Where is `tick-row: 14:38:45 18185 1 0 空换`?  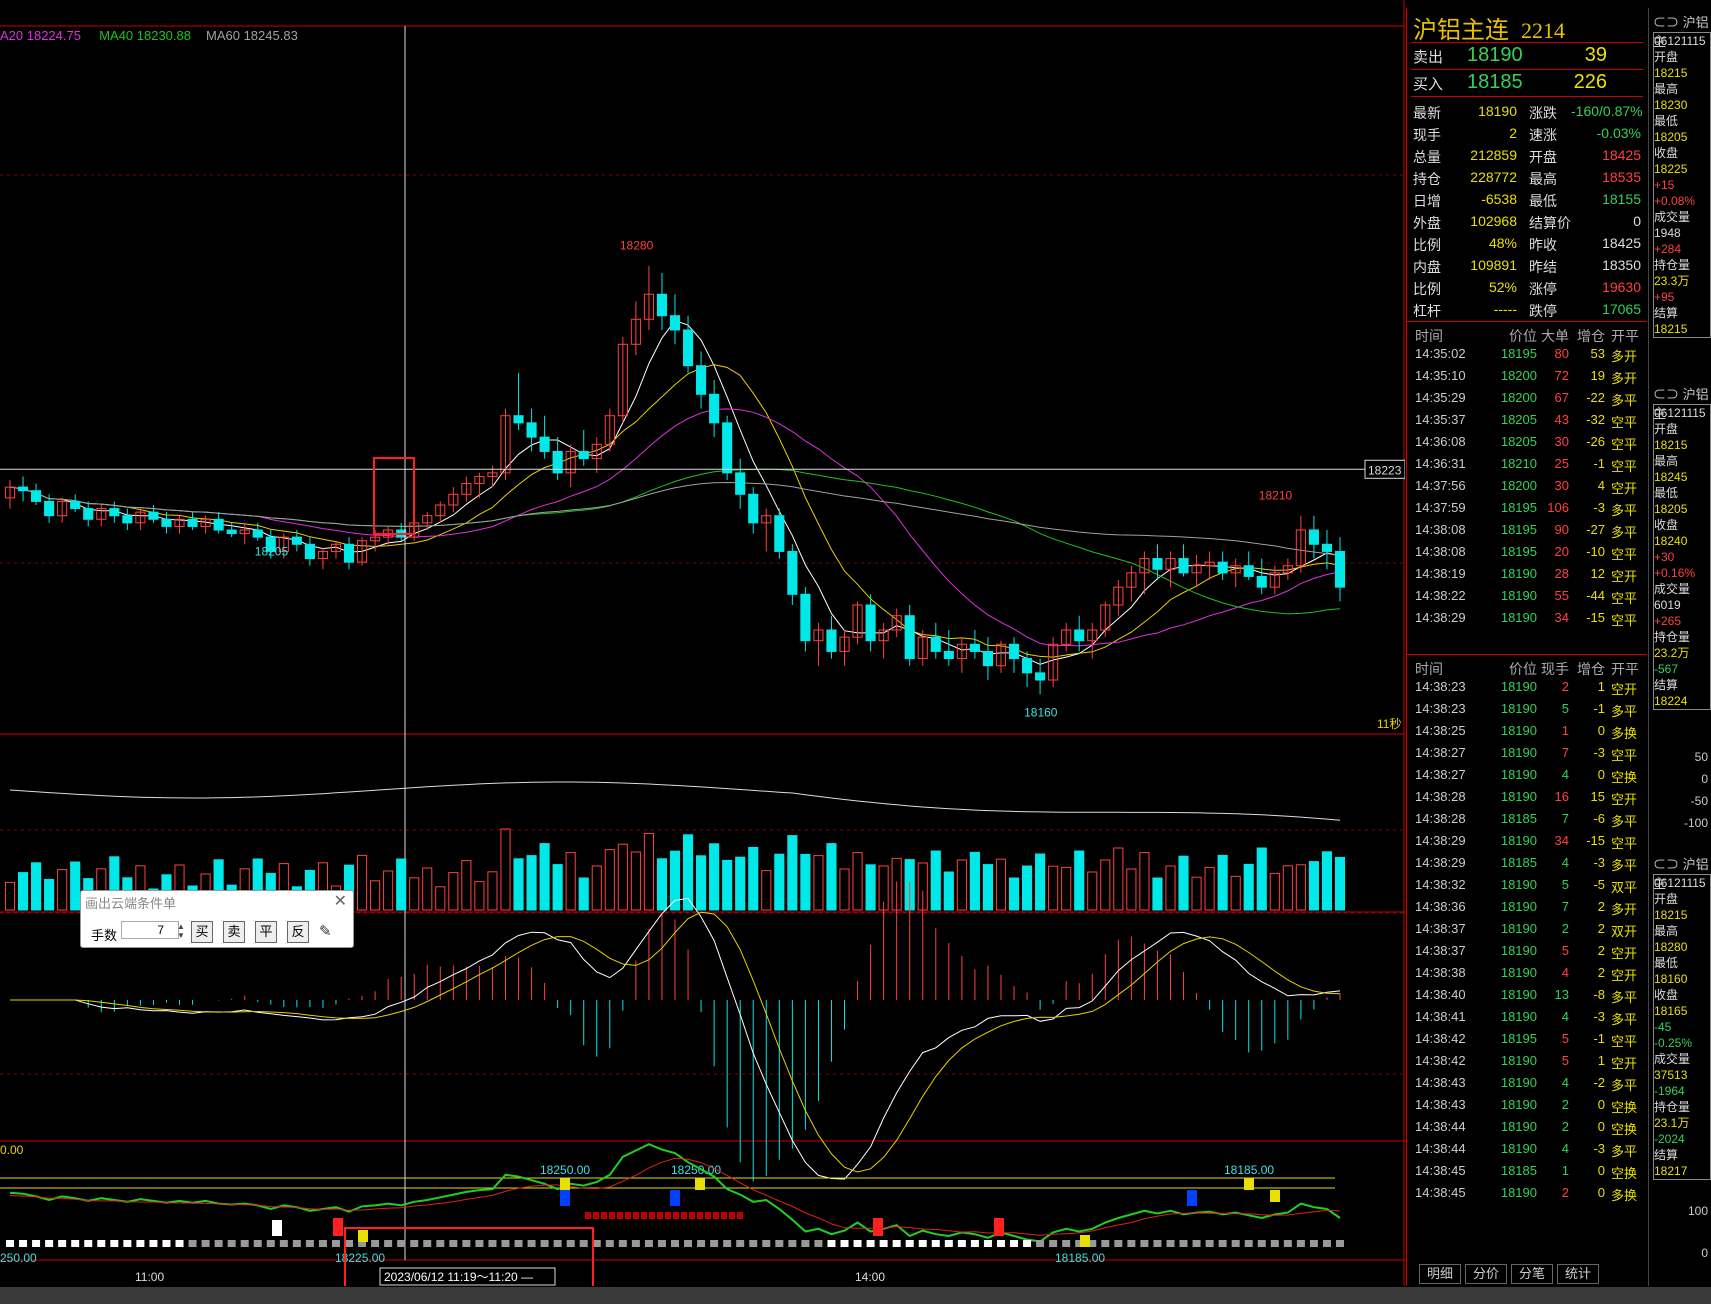
tick-row: 14:38:45 18185 1 0 空换 is located at coordinates (1527, 1172).